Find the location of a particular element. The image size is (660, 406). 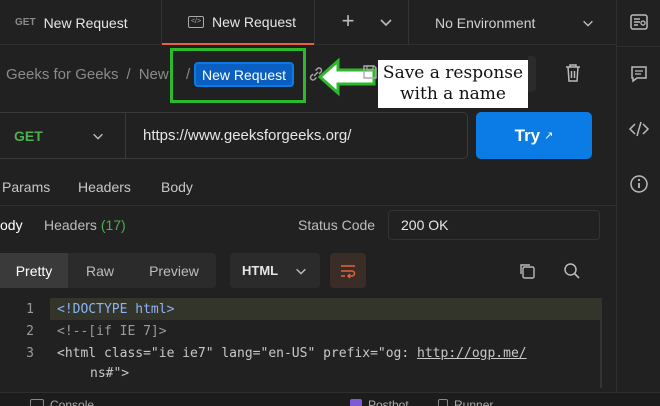

copy-icon is located at coordinates (527, 273).